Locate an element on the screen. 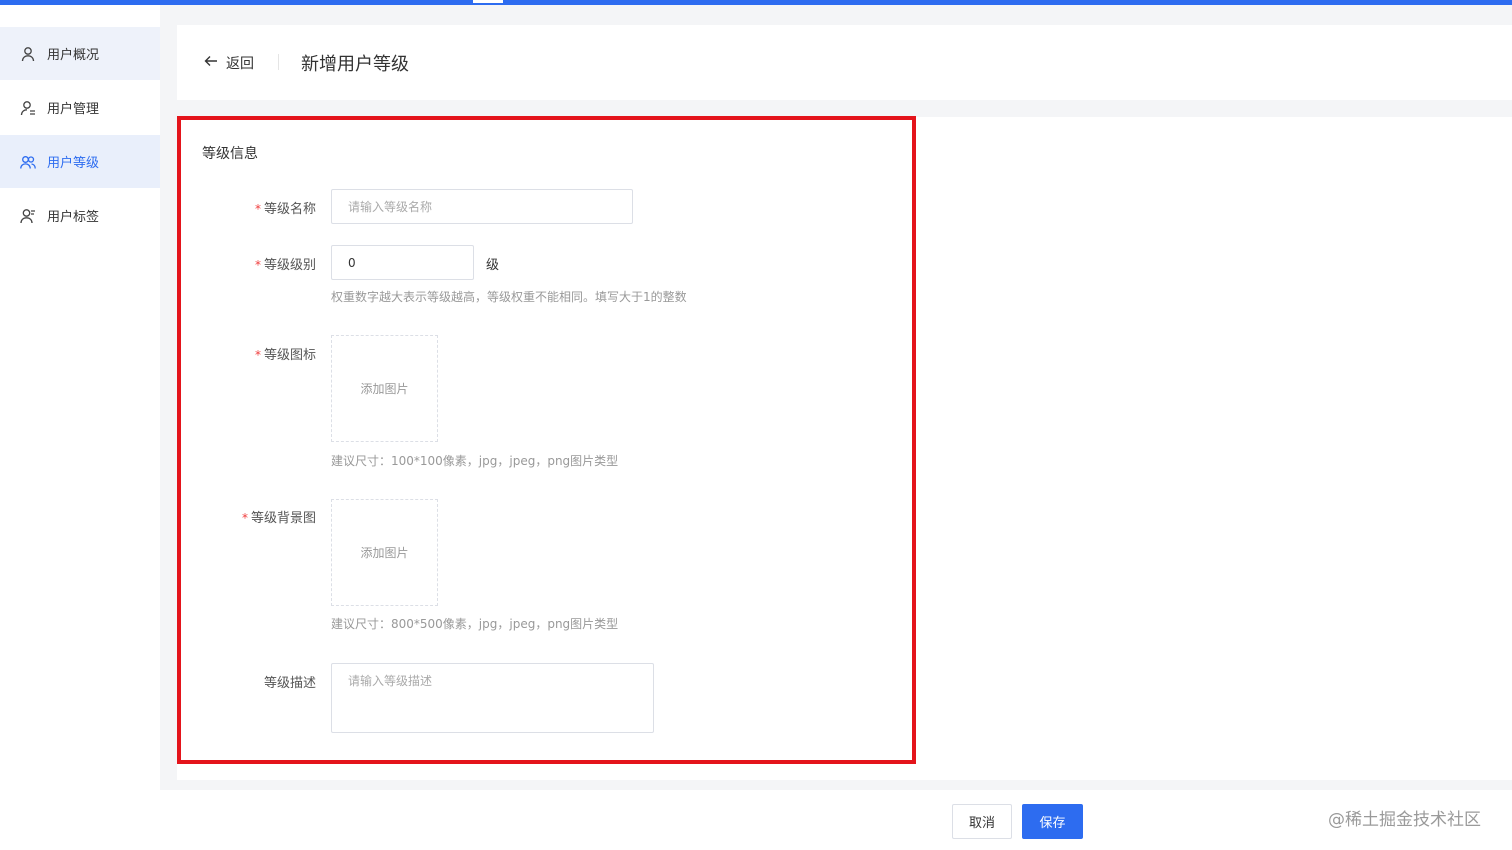 Image resolution: width=1512 pixels, height=850 pixels. back-label: 返回 is located at coordinates (240, 63).